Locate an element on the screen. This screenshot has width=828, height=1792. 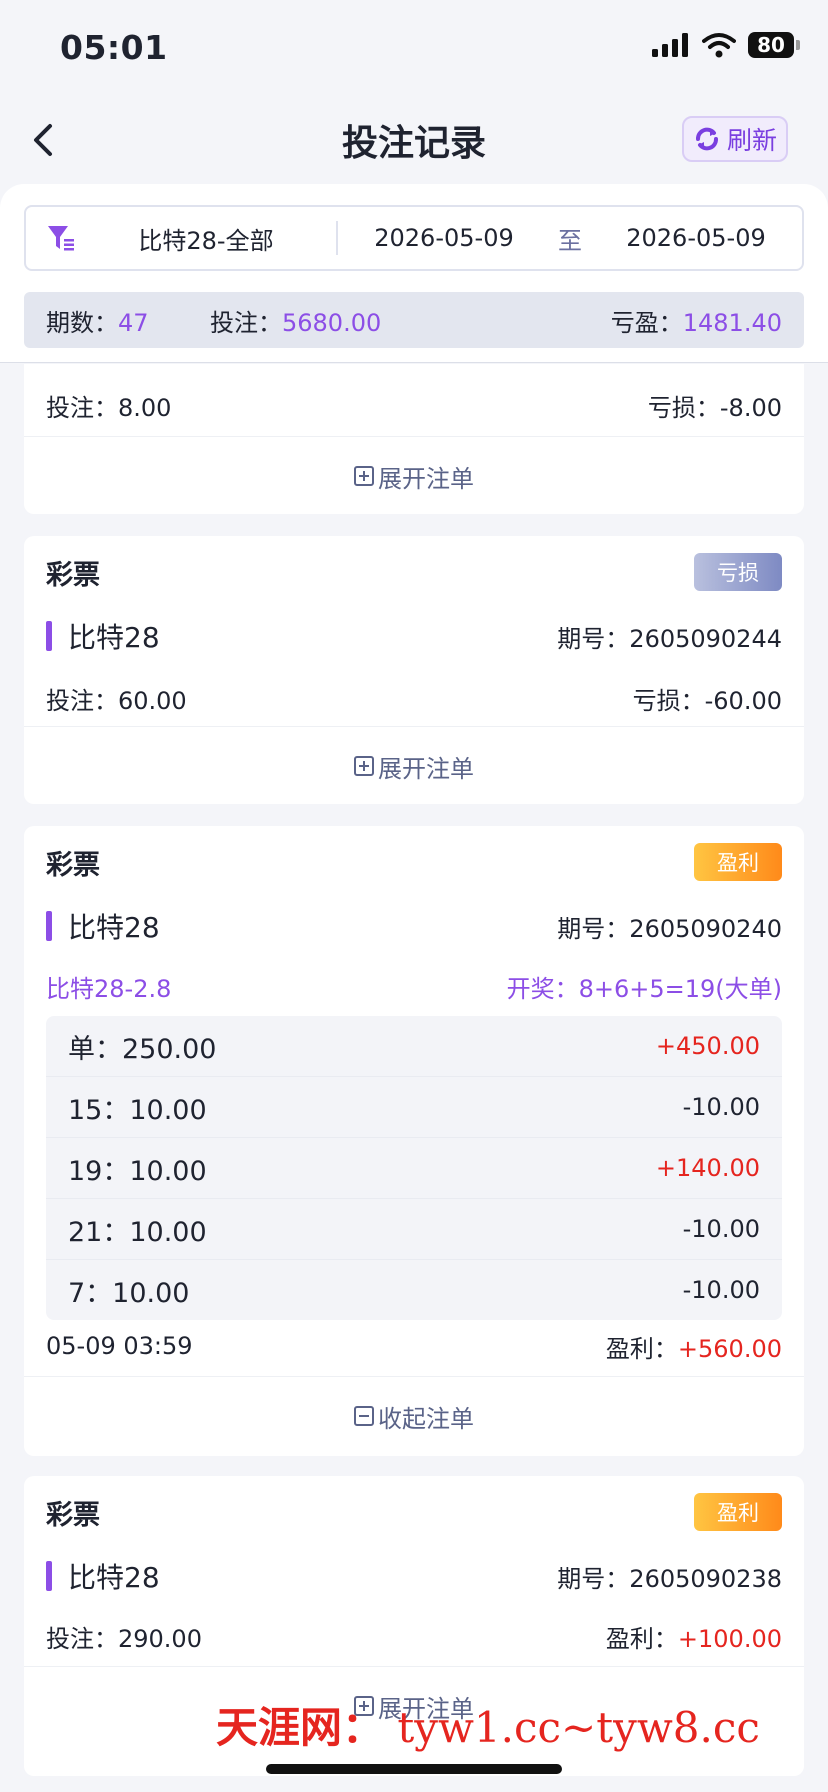
collapse-bets-button: 收起注单 is located at coordinates (414, 1415).